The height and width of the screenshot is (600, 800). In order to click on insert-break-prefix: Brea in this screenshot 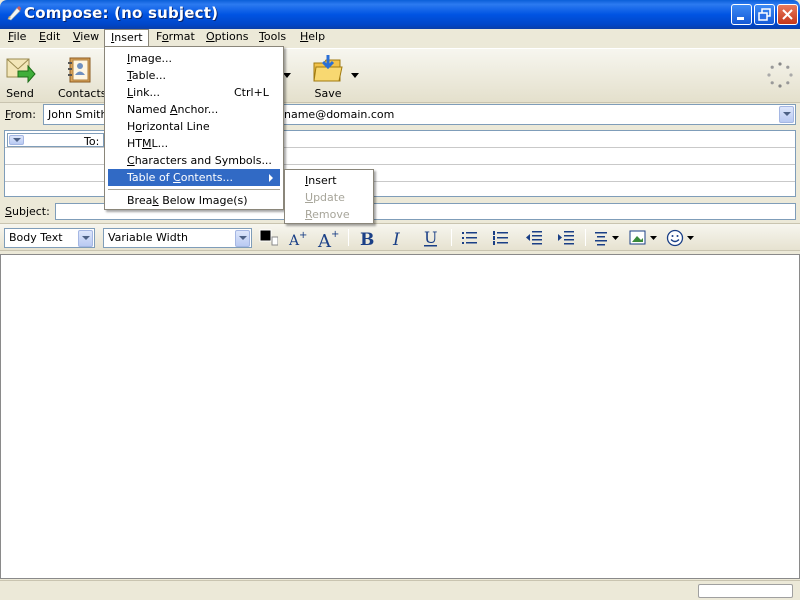, I will do `click(140, 200)`.